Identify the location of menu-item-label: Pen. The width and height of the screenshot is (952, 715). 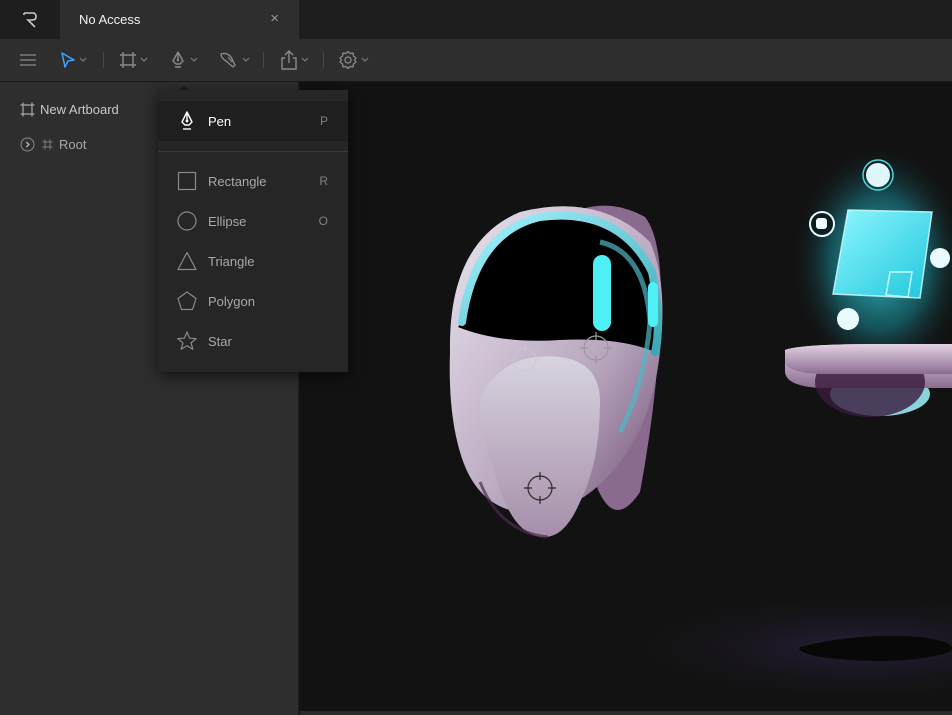
(220, 121).